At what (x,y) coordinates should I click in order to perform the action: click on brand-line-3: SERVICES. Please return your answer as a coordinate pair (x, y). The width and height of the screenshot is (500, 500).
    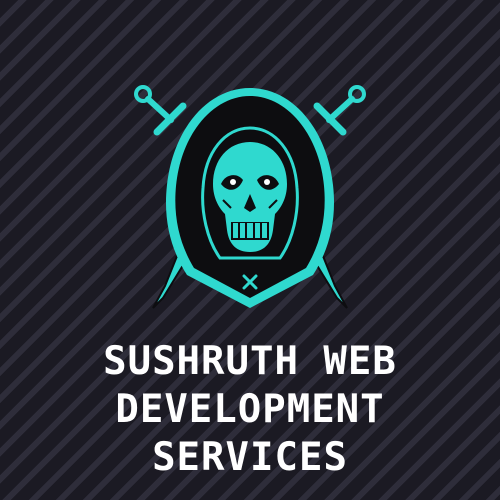
    Looking at the image, I should click on (250, 457).